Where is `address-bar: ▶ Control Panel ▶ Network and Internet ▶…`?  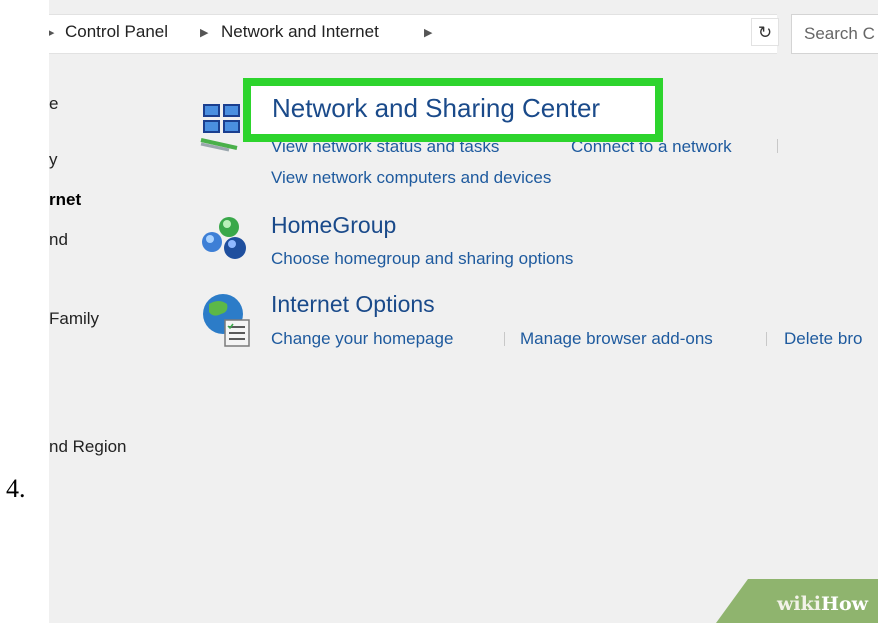
address-bar: ▶ Control Panel ▶ Network and Internet ▶… is located at coordinates (463, 34).